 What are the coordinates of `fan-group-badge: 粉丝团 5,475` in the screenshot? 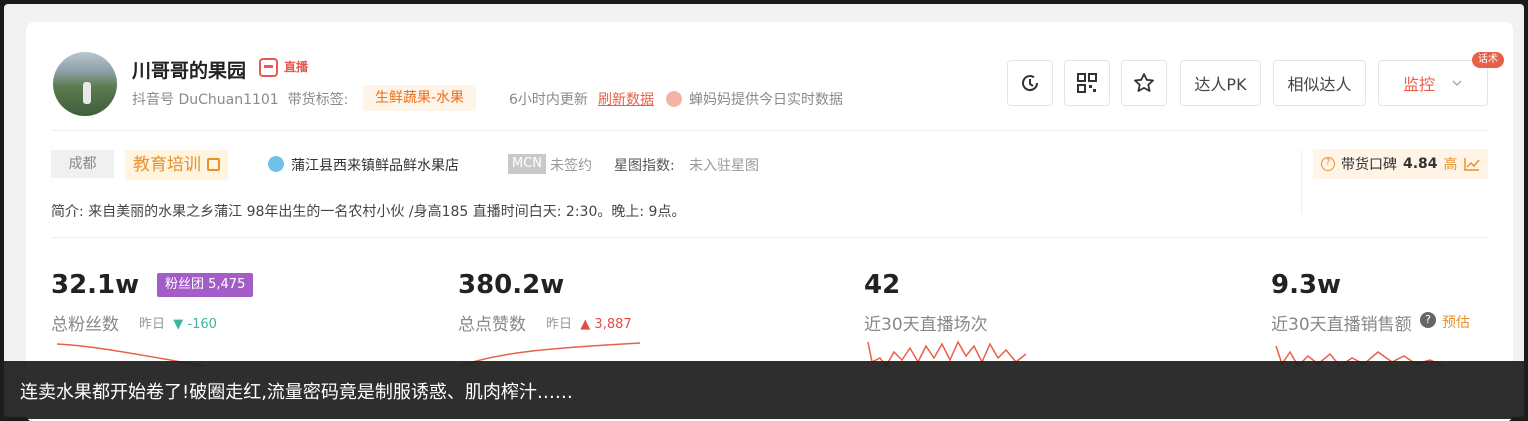 It's located at (205, 285).